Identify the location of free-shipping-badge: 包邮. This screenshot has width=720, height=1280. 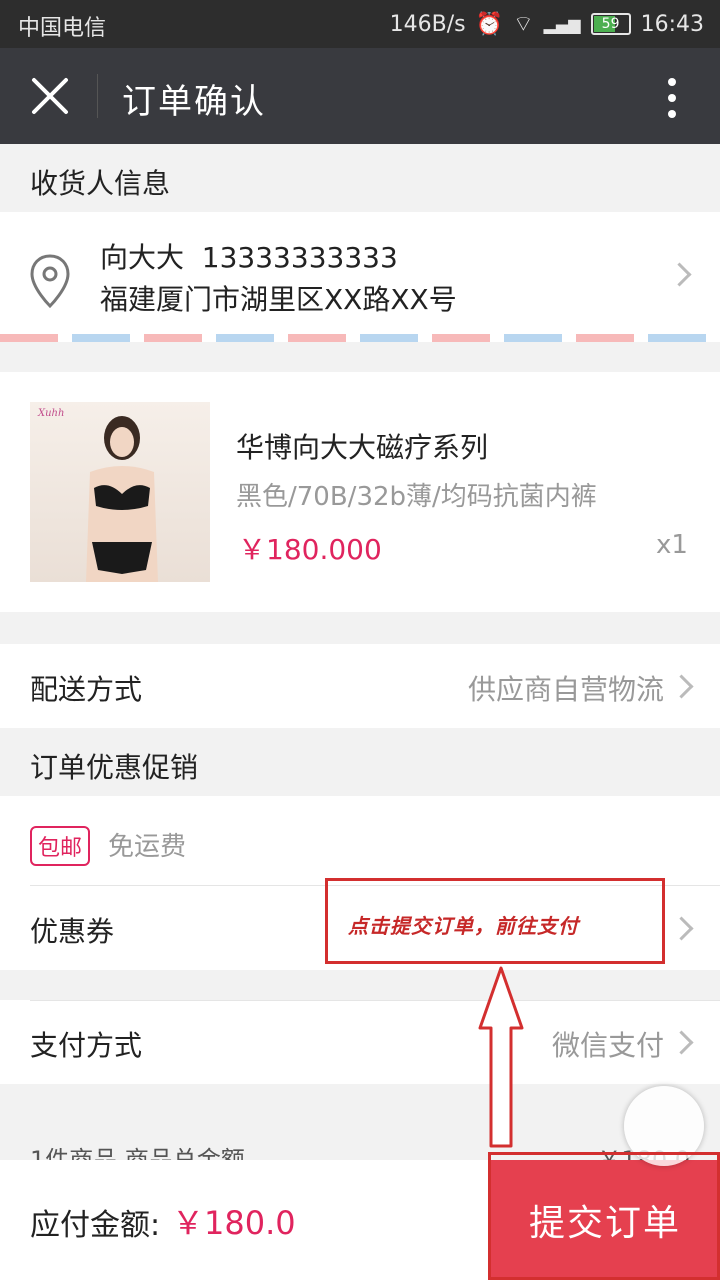
(60, 846).